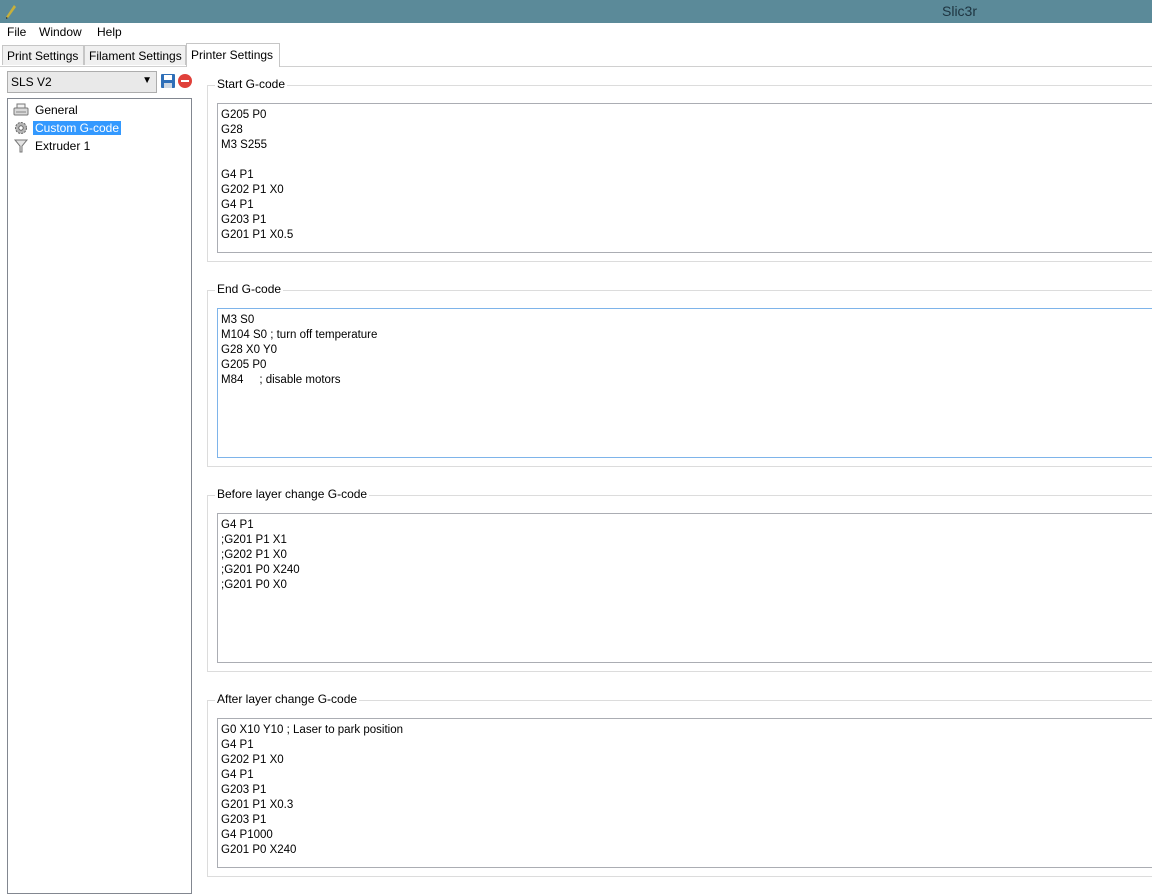 Image resolution: width=1152 pixels, height=894 pixels. I want to click on delete-icon, so click(185, 81).